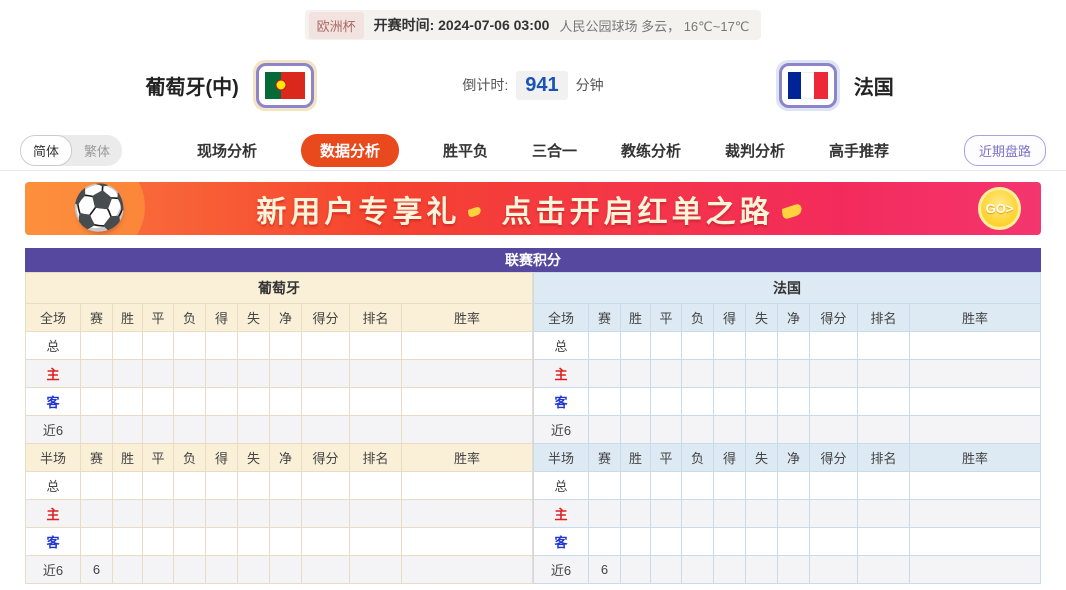  I want to click on tab-live-analysis: 现场分析, so click(227, 150).